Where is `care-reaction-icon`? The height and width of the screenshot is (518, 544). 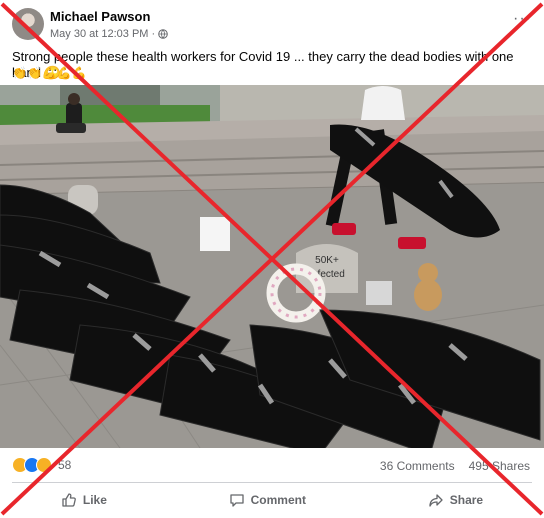
care-reaction-icon is located at coordinates (44, 465).